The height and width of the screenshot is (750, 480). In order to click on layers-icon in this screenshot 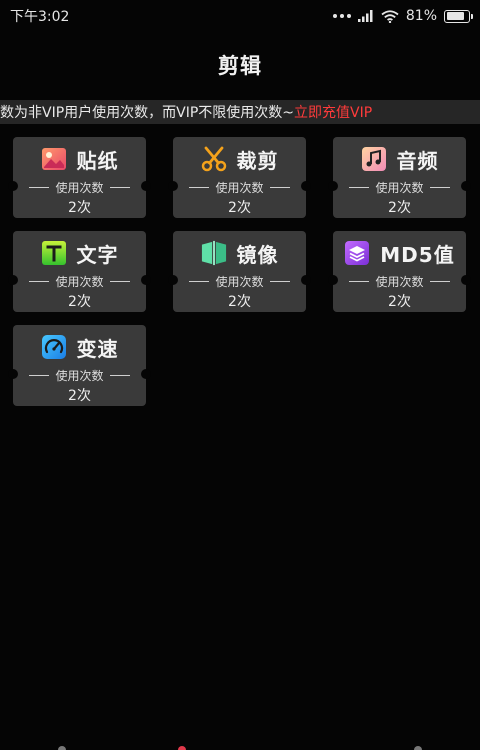, I will do `click(357, 253)`.